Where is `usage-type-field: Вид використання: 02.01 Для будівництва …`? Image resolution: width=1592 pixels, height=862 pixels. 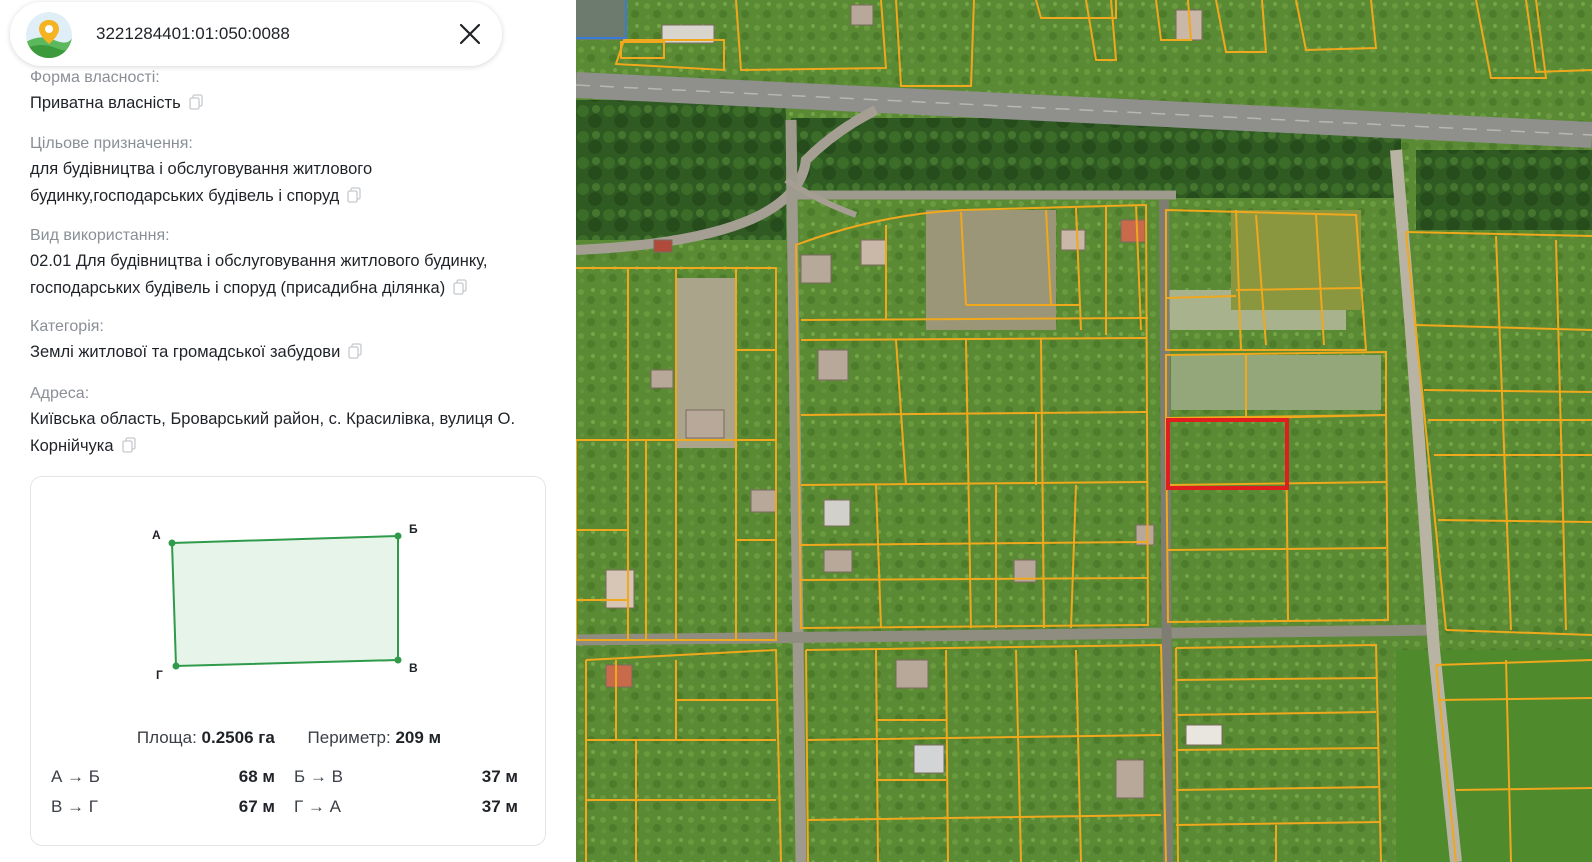
usage-type-field: Вид використання: 02.01 Для будівництва … is located at coordinates (280, 263).